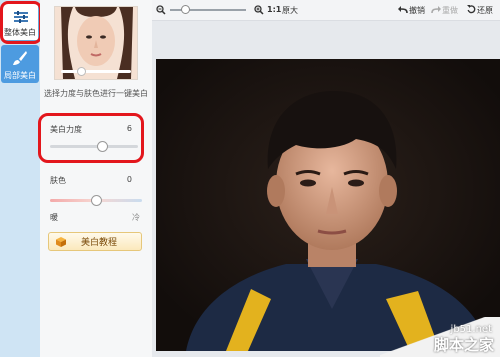 The image size is (500, 357). I want to click on panel-hint: 选择力度与肤色进行一键美白, so click(96, 93).